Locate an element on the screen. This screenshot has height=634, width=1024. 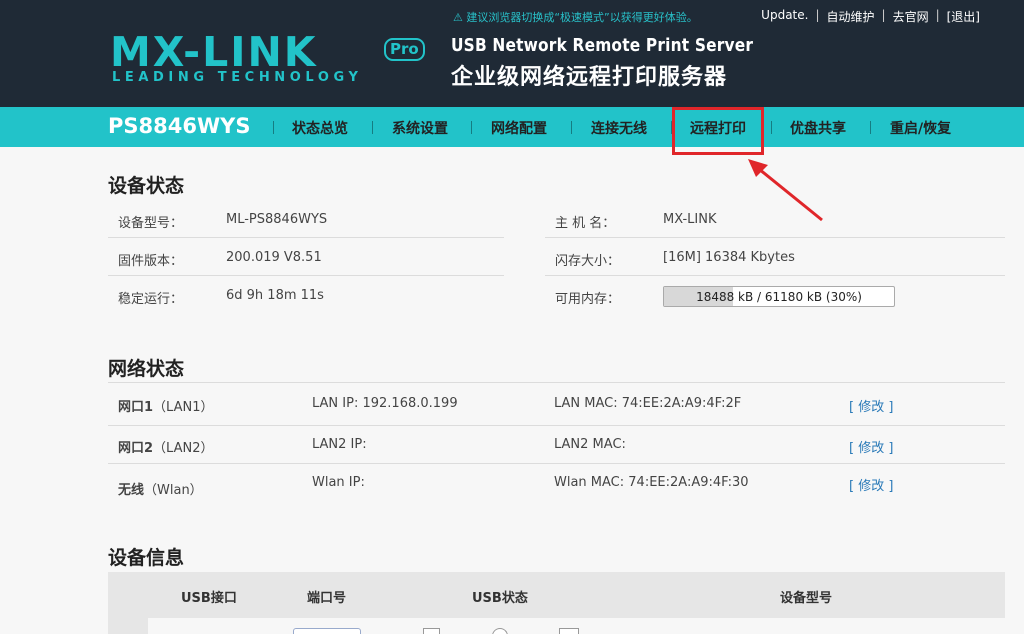
product-title-cn: 企业级网络远程打印服务器 is located at coordinates (589, 77).